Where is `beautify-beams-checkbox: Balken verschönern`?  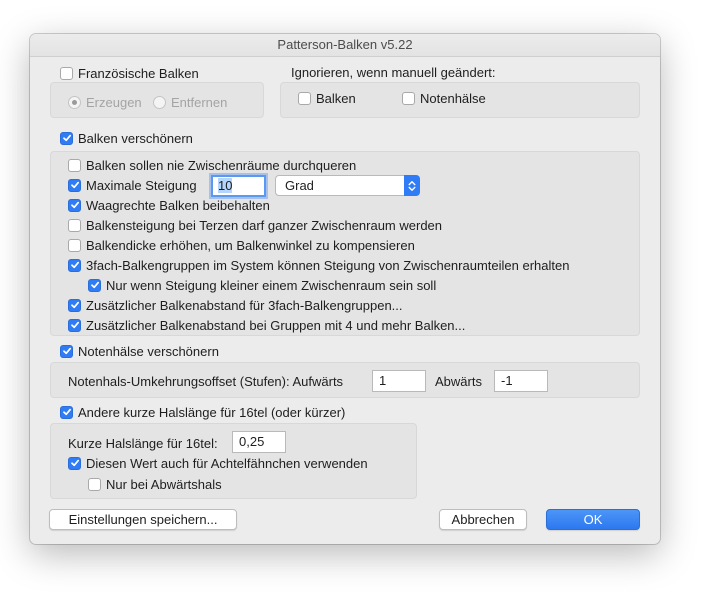
beautify-beams-checkbox: Balken verschönern is located at coordinates (126, 138).